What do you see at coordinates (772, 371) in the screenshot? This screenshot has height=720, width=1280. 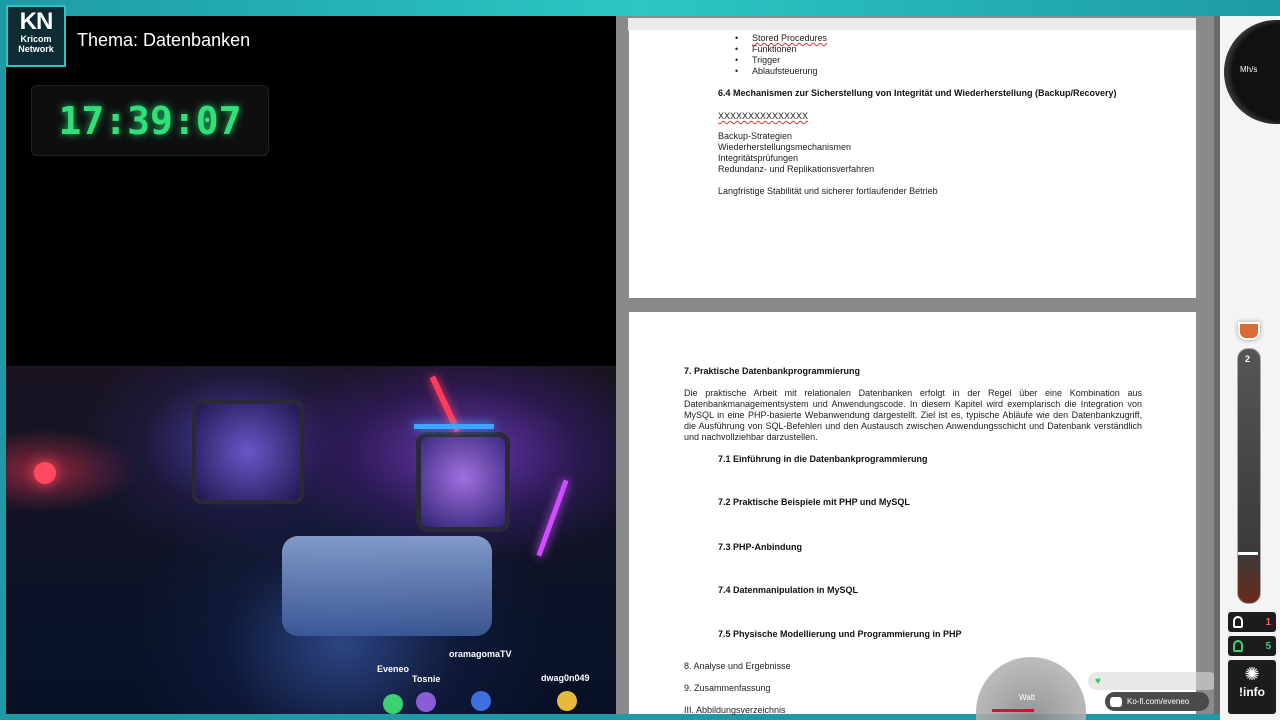 I see `chapter-heading-7: 7. Praktische Datenbankprogrammierung` at bounding box center [772, 371].